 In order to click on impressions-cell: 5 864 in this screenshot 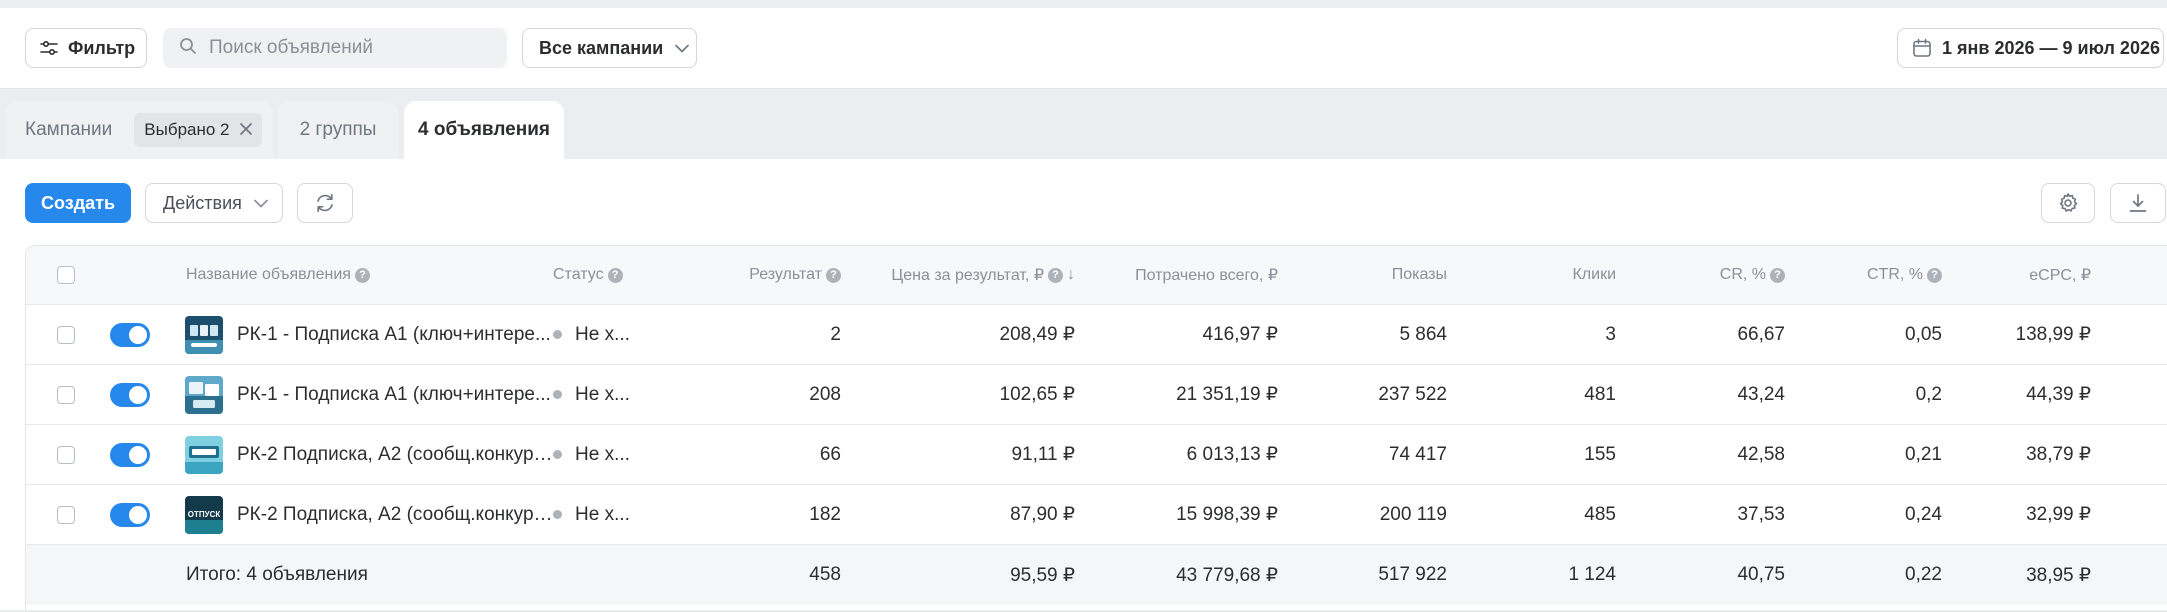, I will do `click(1423, 334)`.